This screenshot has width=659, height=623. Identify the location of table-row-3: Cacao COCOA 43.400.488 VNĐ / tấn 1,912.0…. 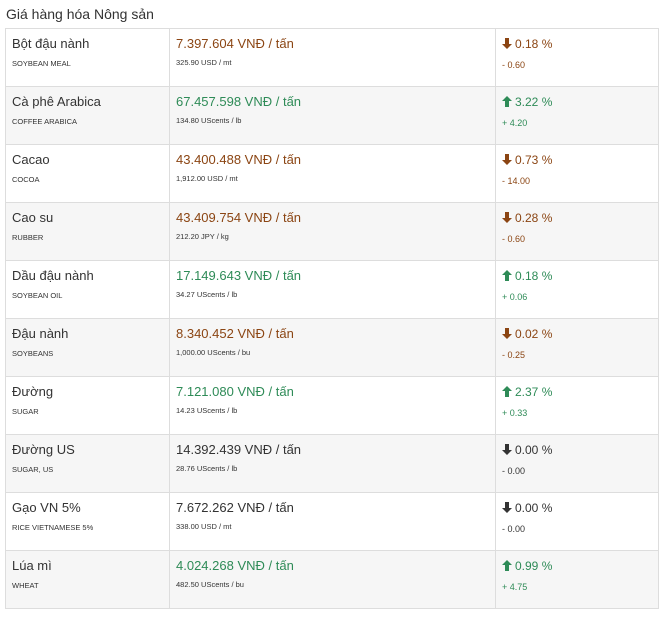
(332, 173).